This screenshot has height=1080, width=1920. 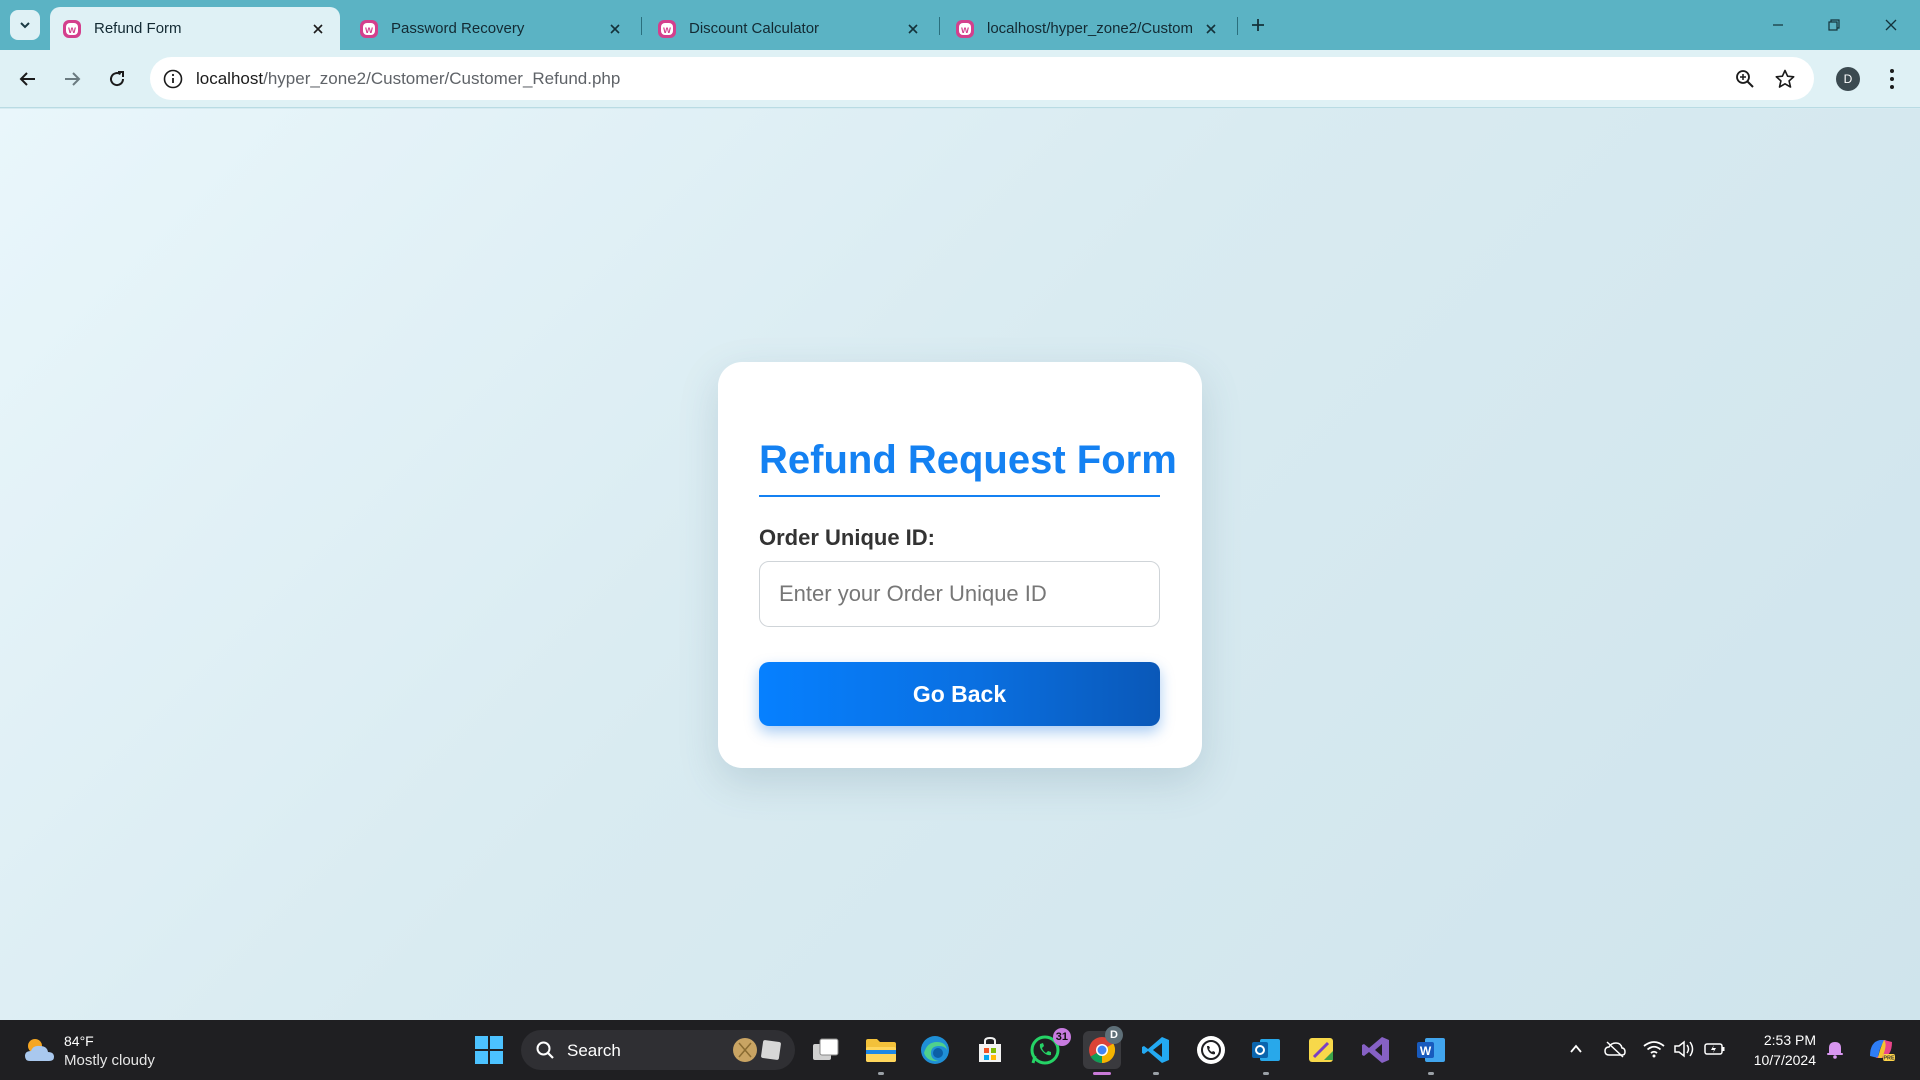 I want to click on visual-studio-icon, so click(x=1375, y=1050).